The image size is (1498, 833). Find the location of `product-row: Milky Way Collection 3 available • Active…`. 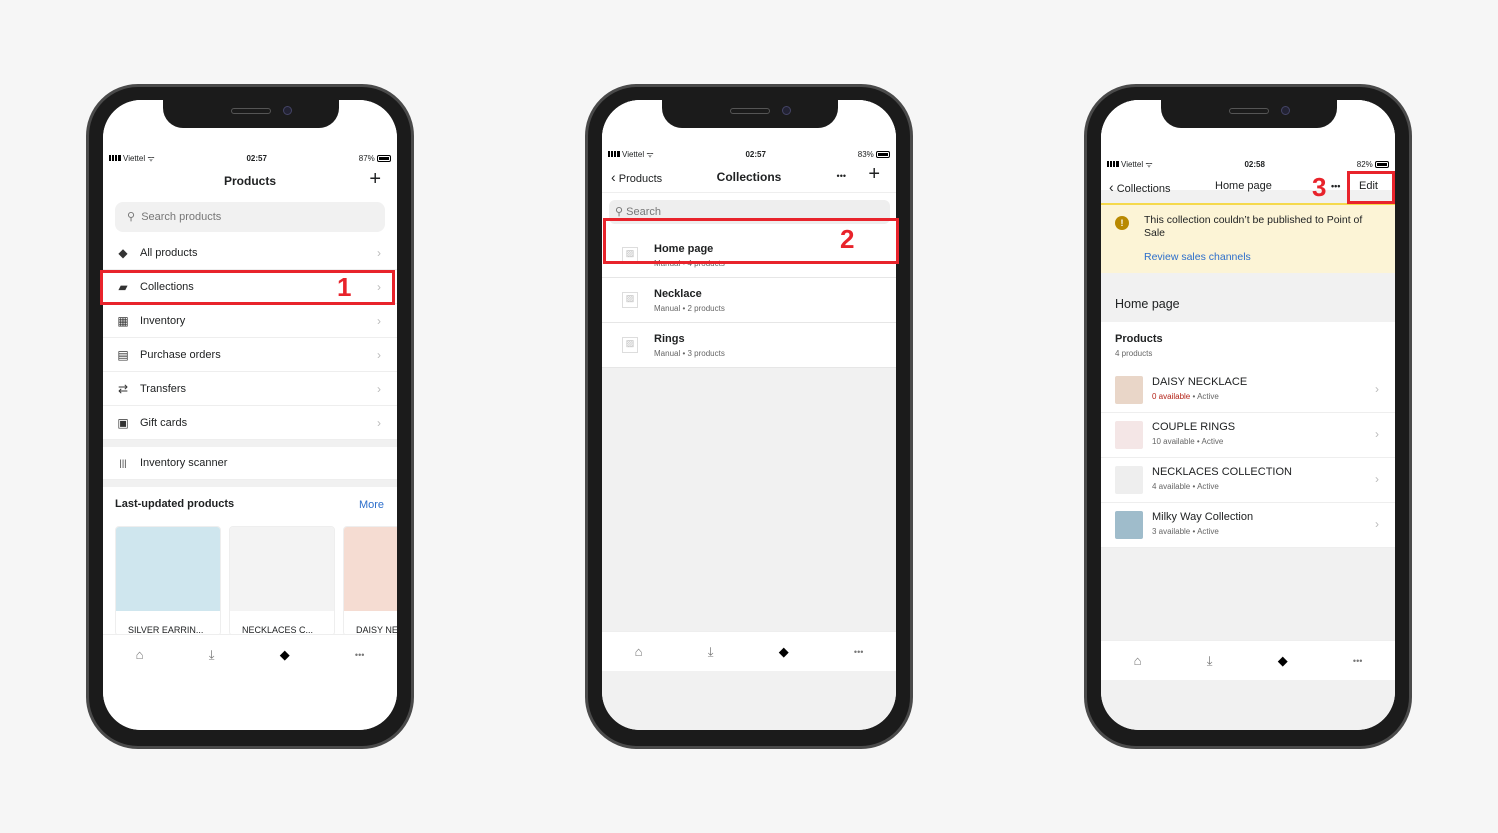

product-row: Milky Way Collection 3 available • Active… is located at coordinates (1248, 525).